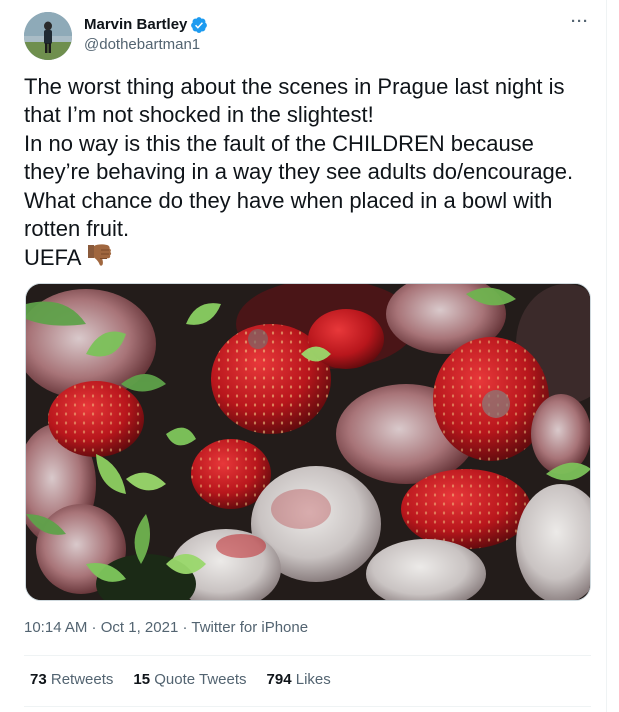  I want to click on retweets-stat: 73 Retweets, so click(71, 680).